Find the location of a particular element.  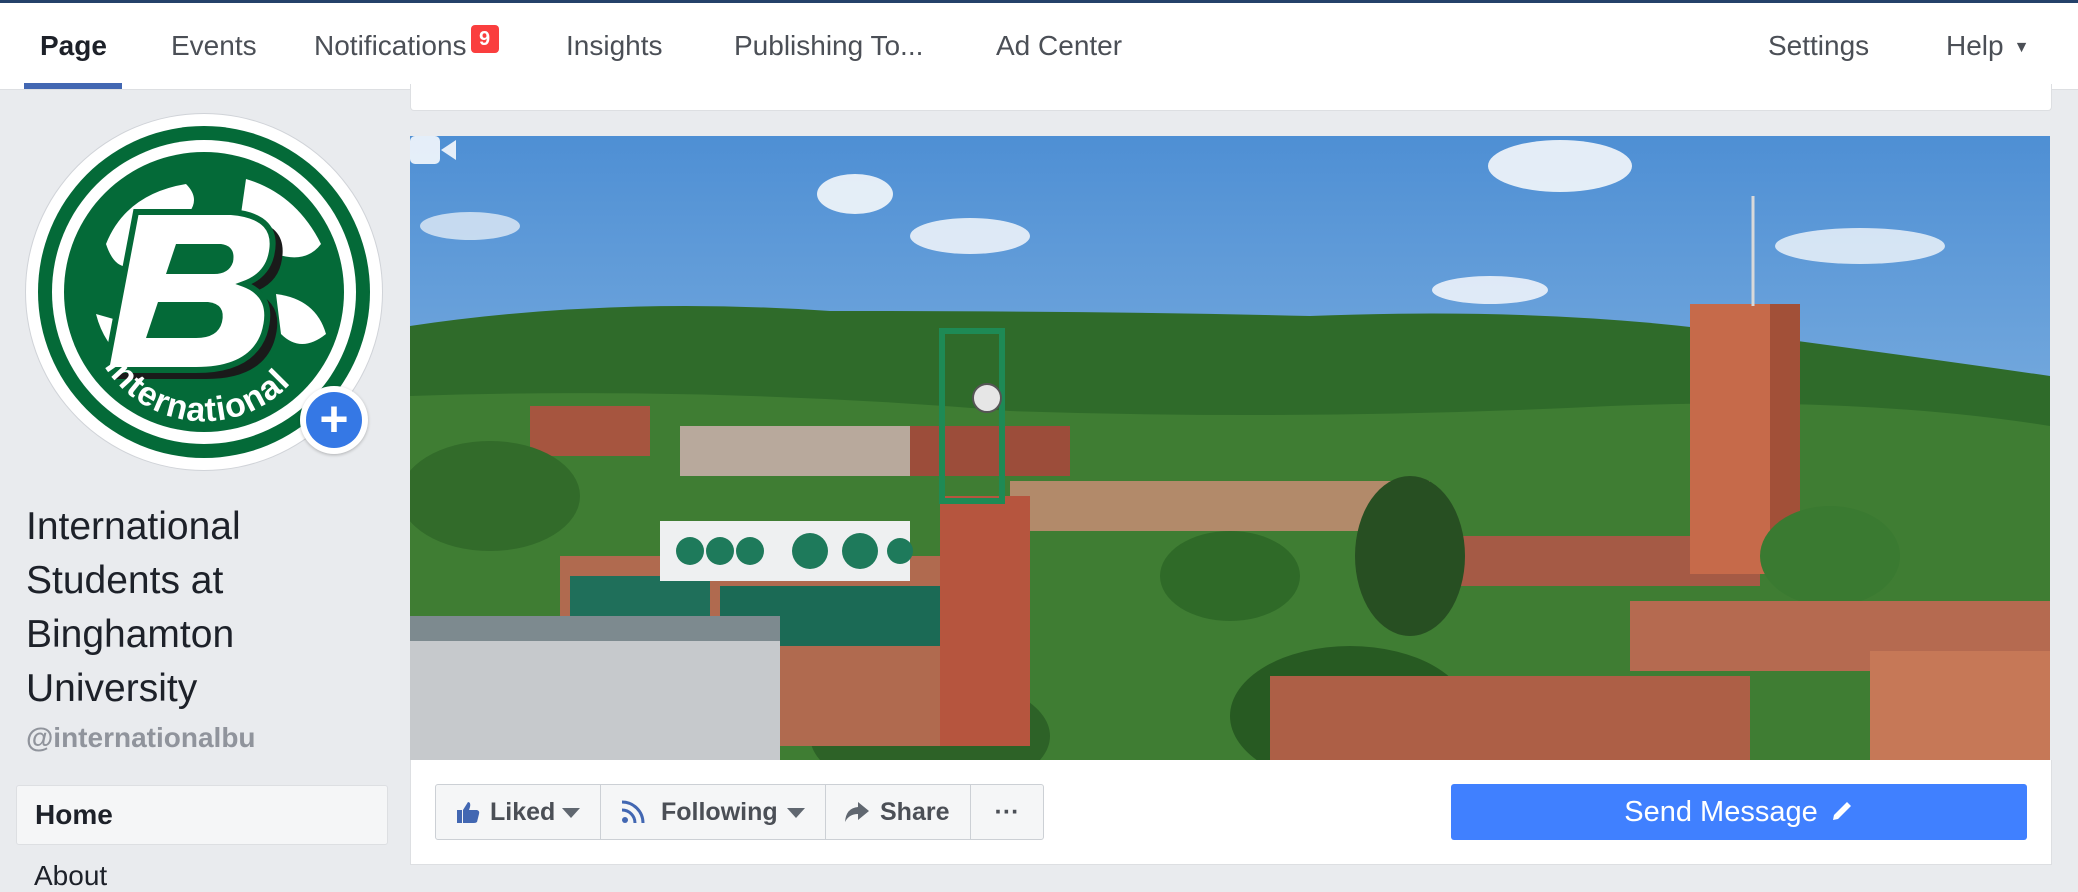

nav-insights: Insights is located at coordinates (614, 46).